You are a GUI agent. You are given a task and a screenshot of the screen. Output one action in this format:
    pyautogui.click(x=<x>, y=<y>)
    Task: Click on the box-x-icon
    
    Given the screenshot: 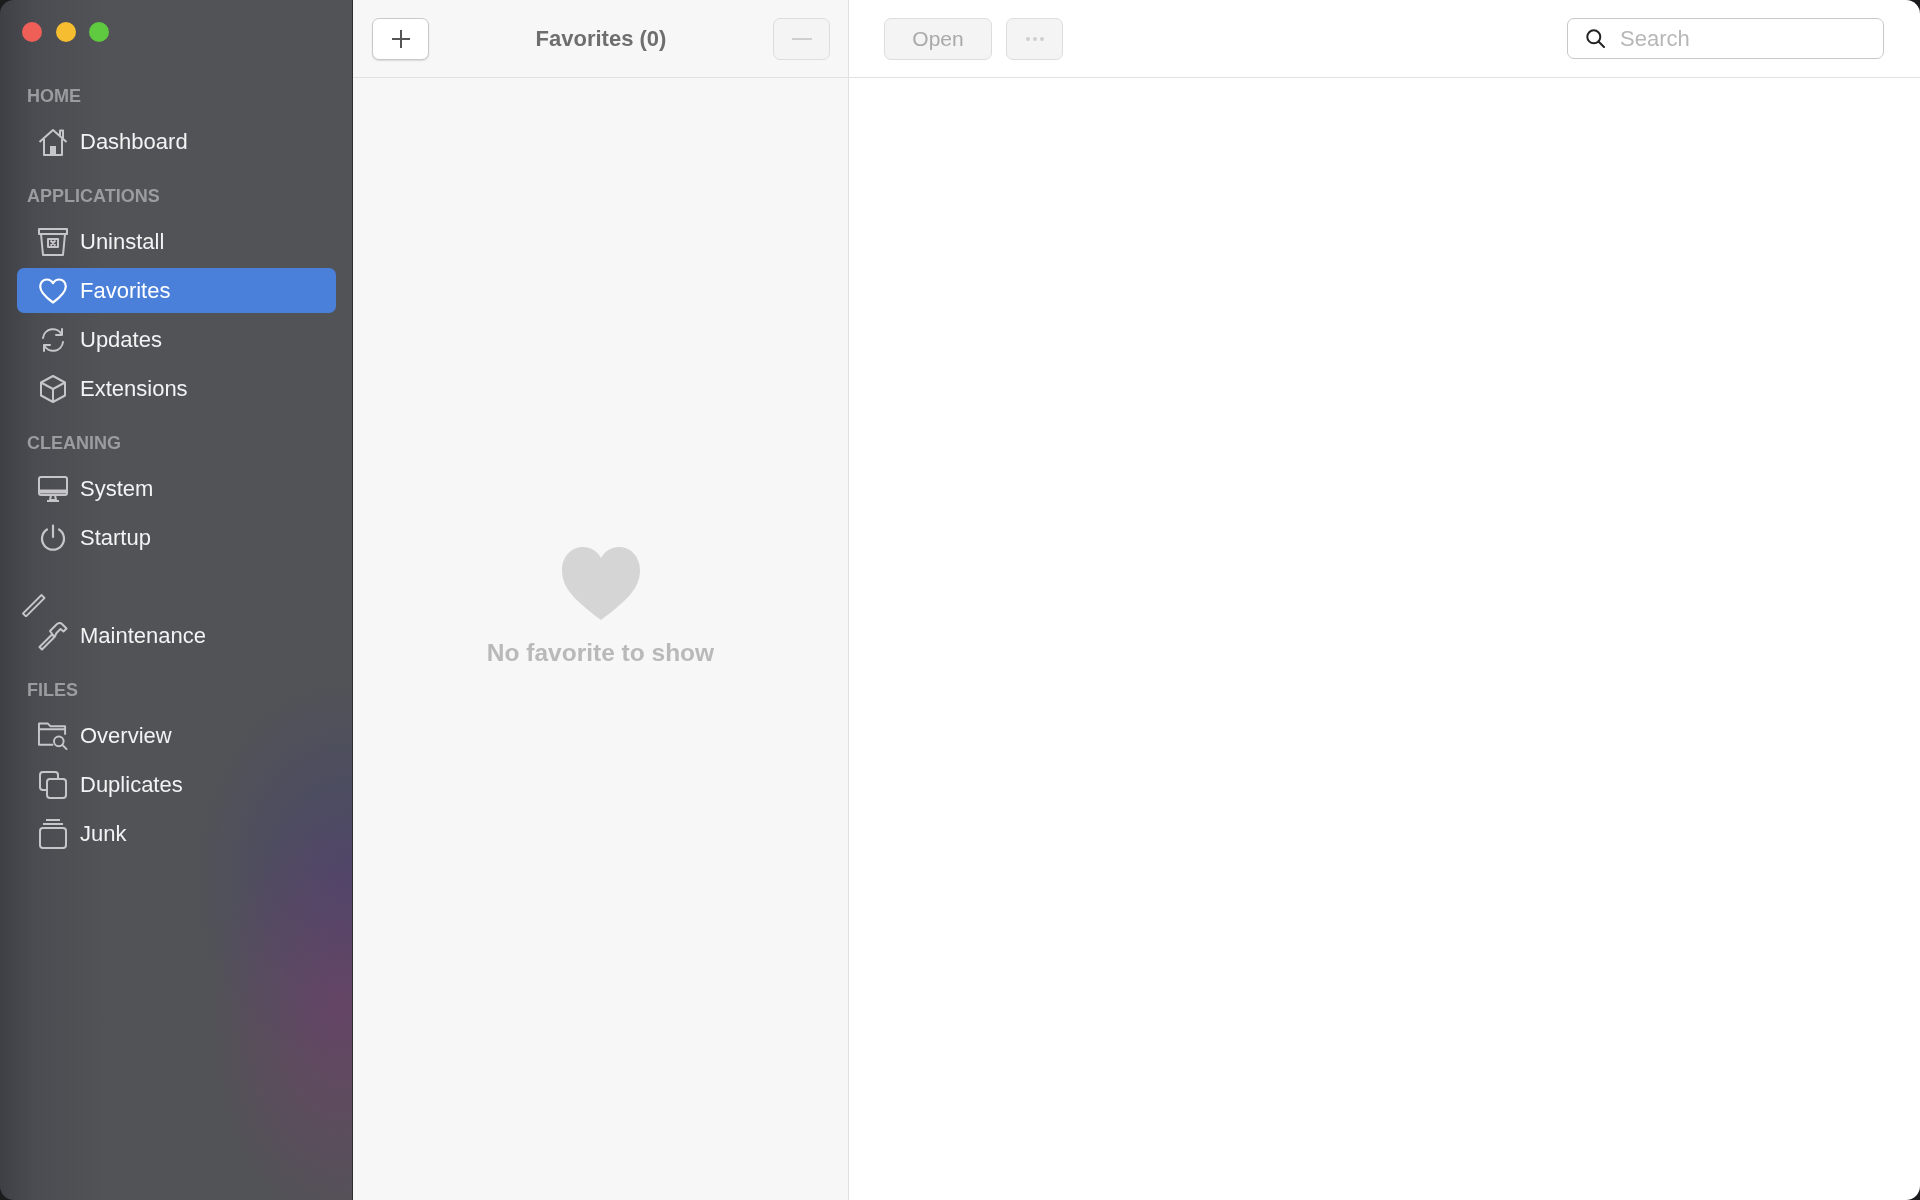 What is the action you would take?
    pyautogui.click(x=53, y=241)
    